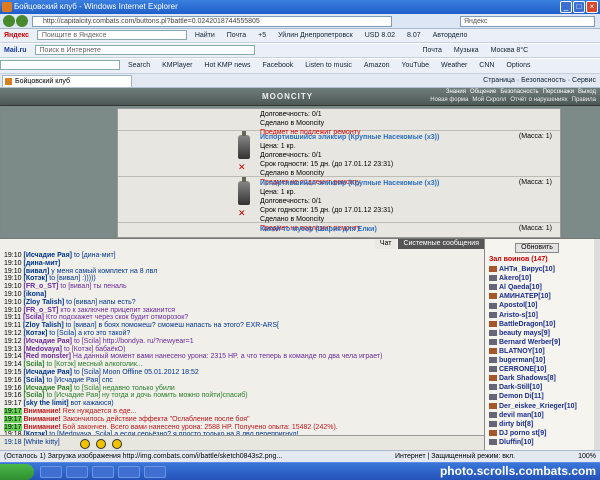 Image resolution: width=600 pixels, height=480 pixels. Describe the element at coordinates (579, 7) in the screenshot. I see `maximize-button: □` at that location.